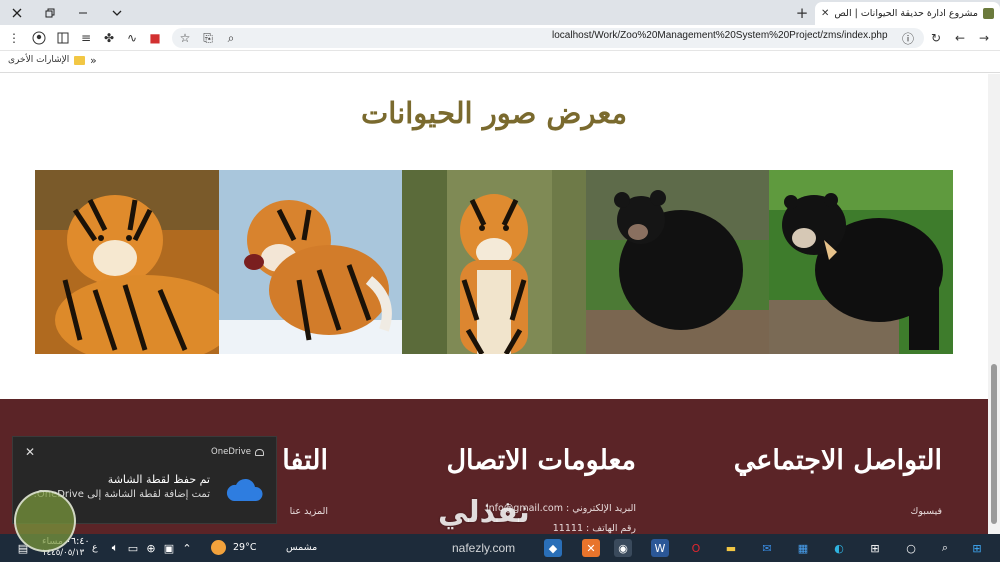 Image resolution: width=1000 pixels, height=562 pixels. I want to click on language-indicator: ع, so click(95, 547).